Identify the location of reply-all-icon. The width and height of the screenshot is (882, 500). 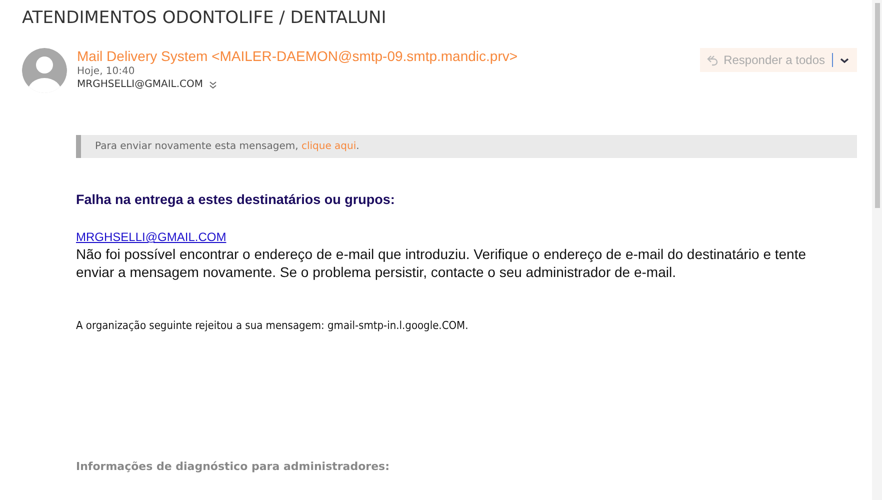
(712, 60).